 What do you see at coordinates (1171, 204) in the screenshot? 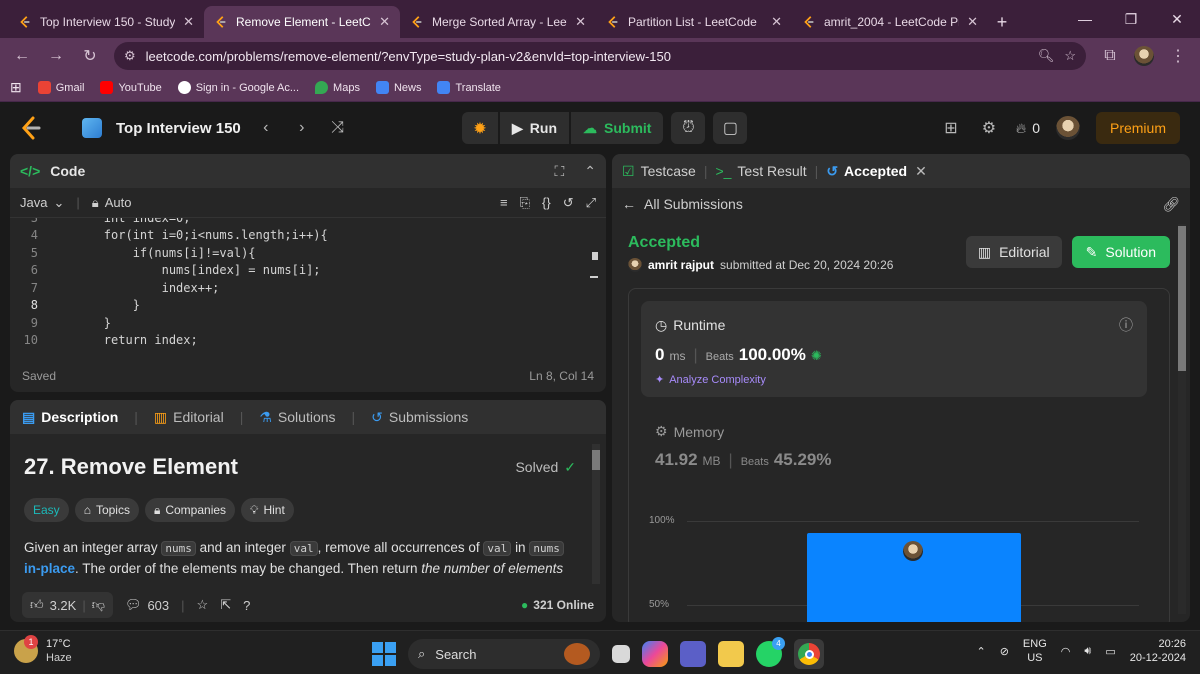
I see `link-icon: 🔗︎` at bounding box center [1171, 204].